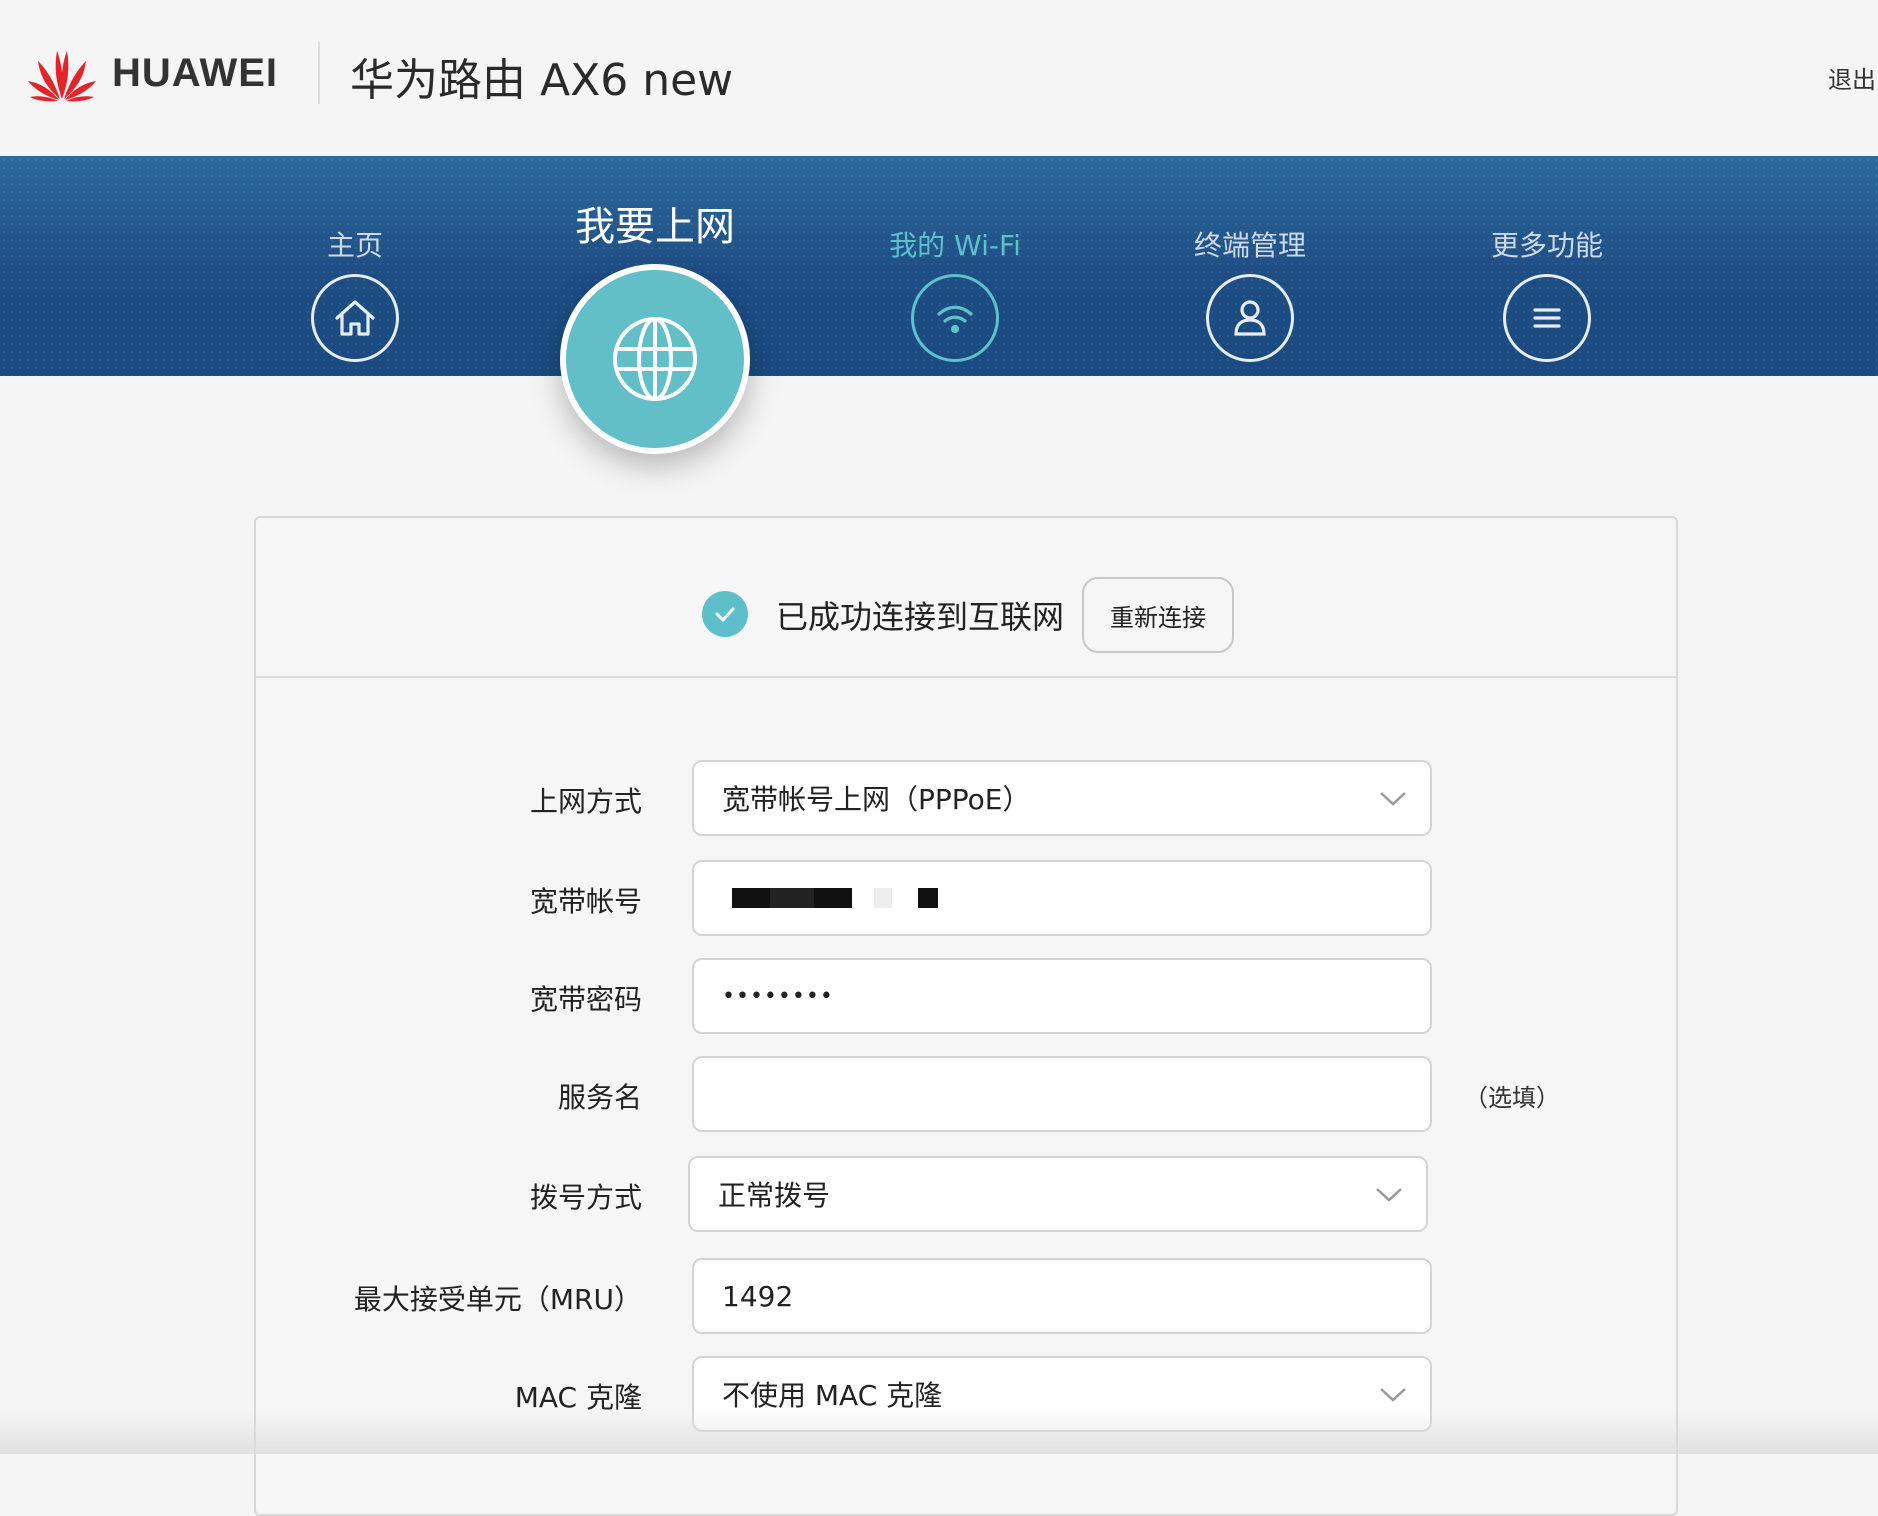 This screenshot has height=1516, width=1878. I want to click on service-name-optional-hint: （选填）, so click(1512, 1098).